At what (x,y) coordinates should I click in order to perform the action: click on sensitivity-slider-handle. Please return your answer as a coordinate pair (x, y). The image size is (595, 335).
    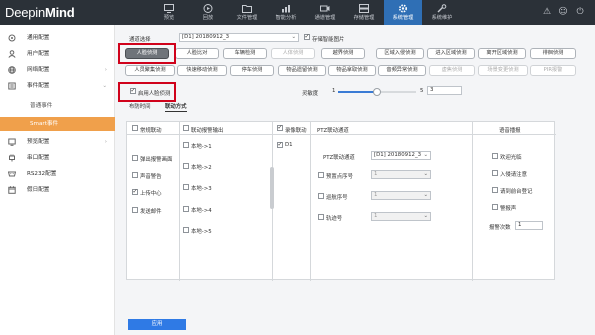
    Looking at the image, I should click on (377, 92).